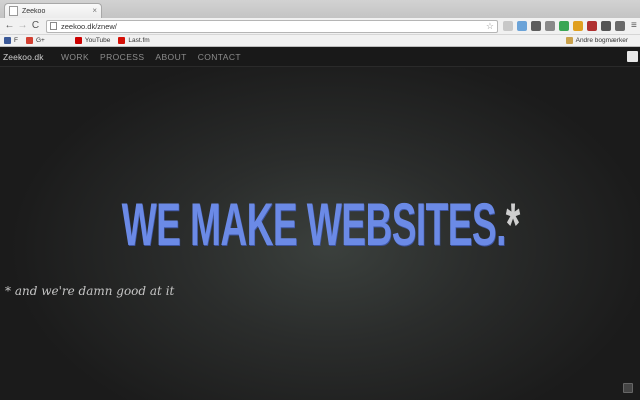  Describe the element at coordinates (7, 40) in the screenshot. I see `facebook-icon` at that location.